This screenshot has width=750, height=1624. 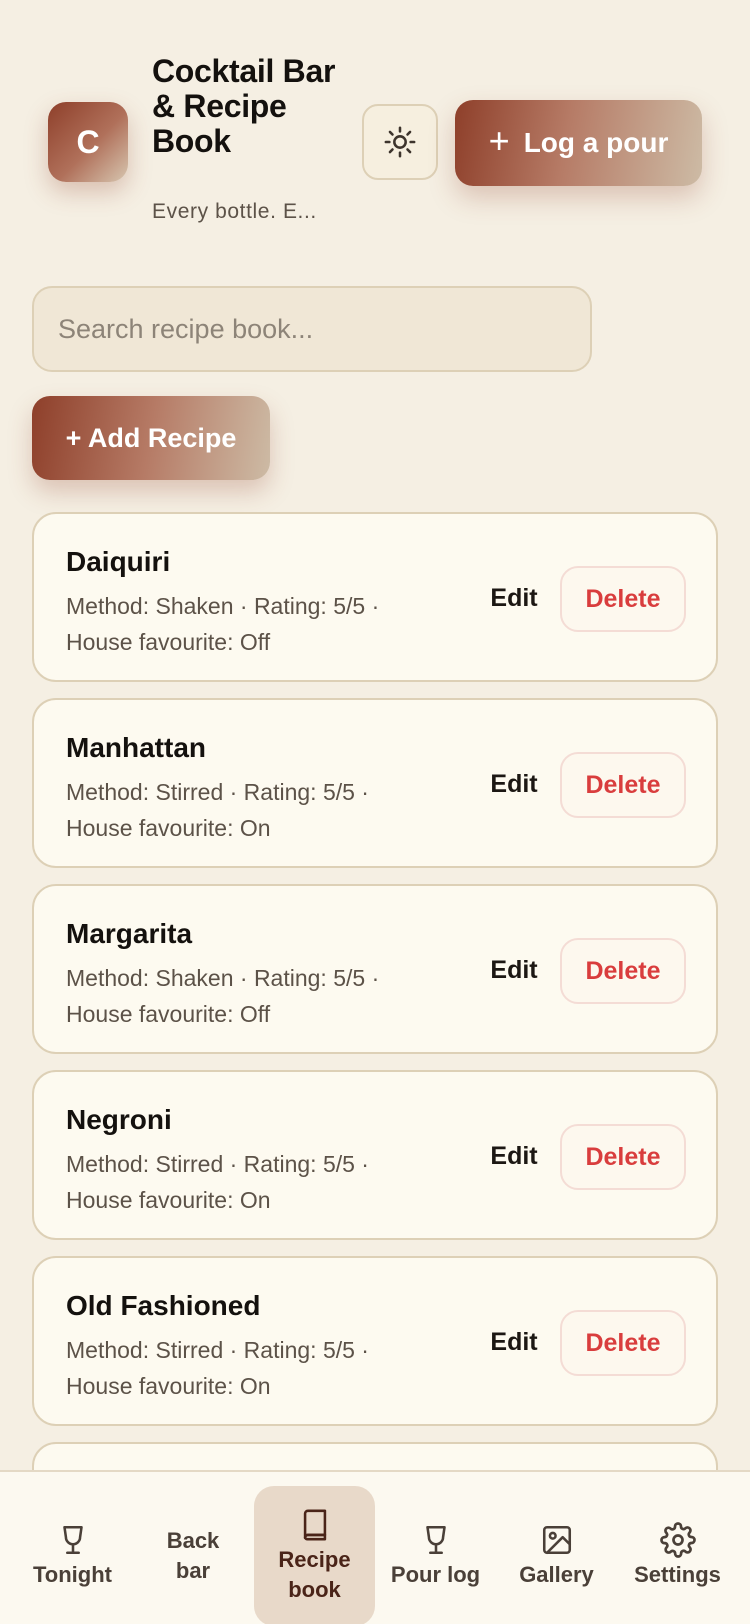 I want to click on recipe-name: Manhattan, so click(x=136, y=747).